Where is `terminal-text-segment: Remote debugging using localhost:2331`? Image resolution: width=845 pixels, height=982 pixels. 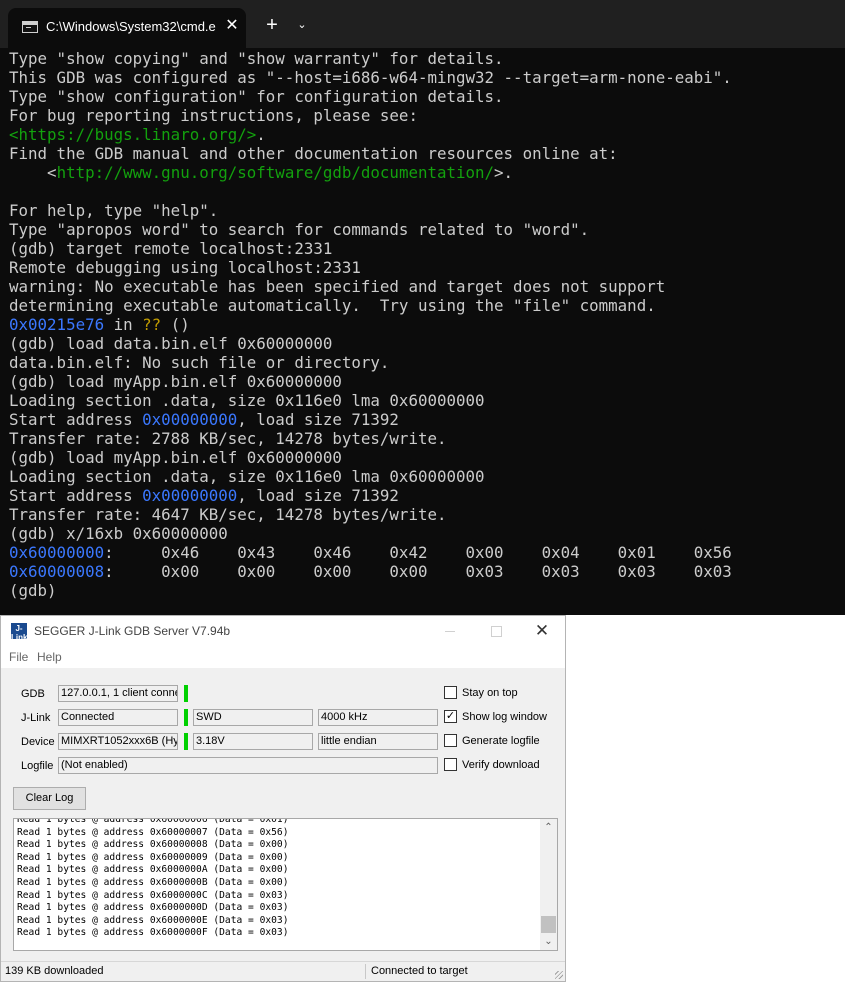 terminal-text-segment: Remote debugging using localhost:2331 is located at coordinates (185, 267).